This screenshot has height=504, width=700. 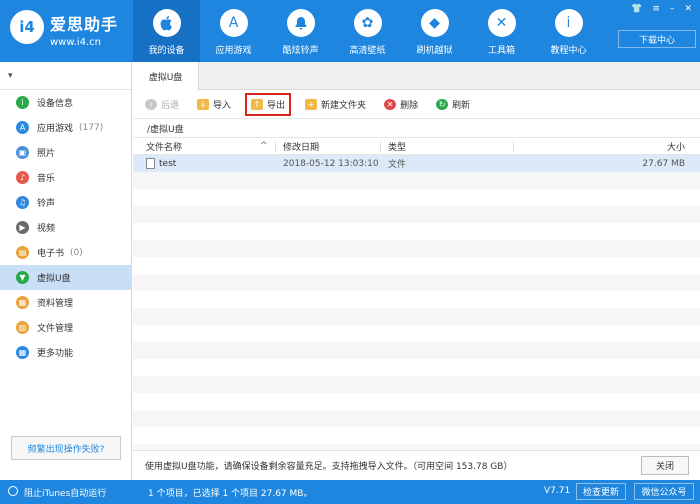 What do you see at coordinates (657, 39) in the screenshot?
I see `download-center-button: 下载中心` at bounding box center [657, 39].